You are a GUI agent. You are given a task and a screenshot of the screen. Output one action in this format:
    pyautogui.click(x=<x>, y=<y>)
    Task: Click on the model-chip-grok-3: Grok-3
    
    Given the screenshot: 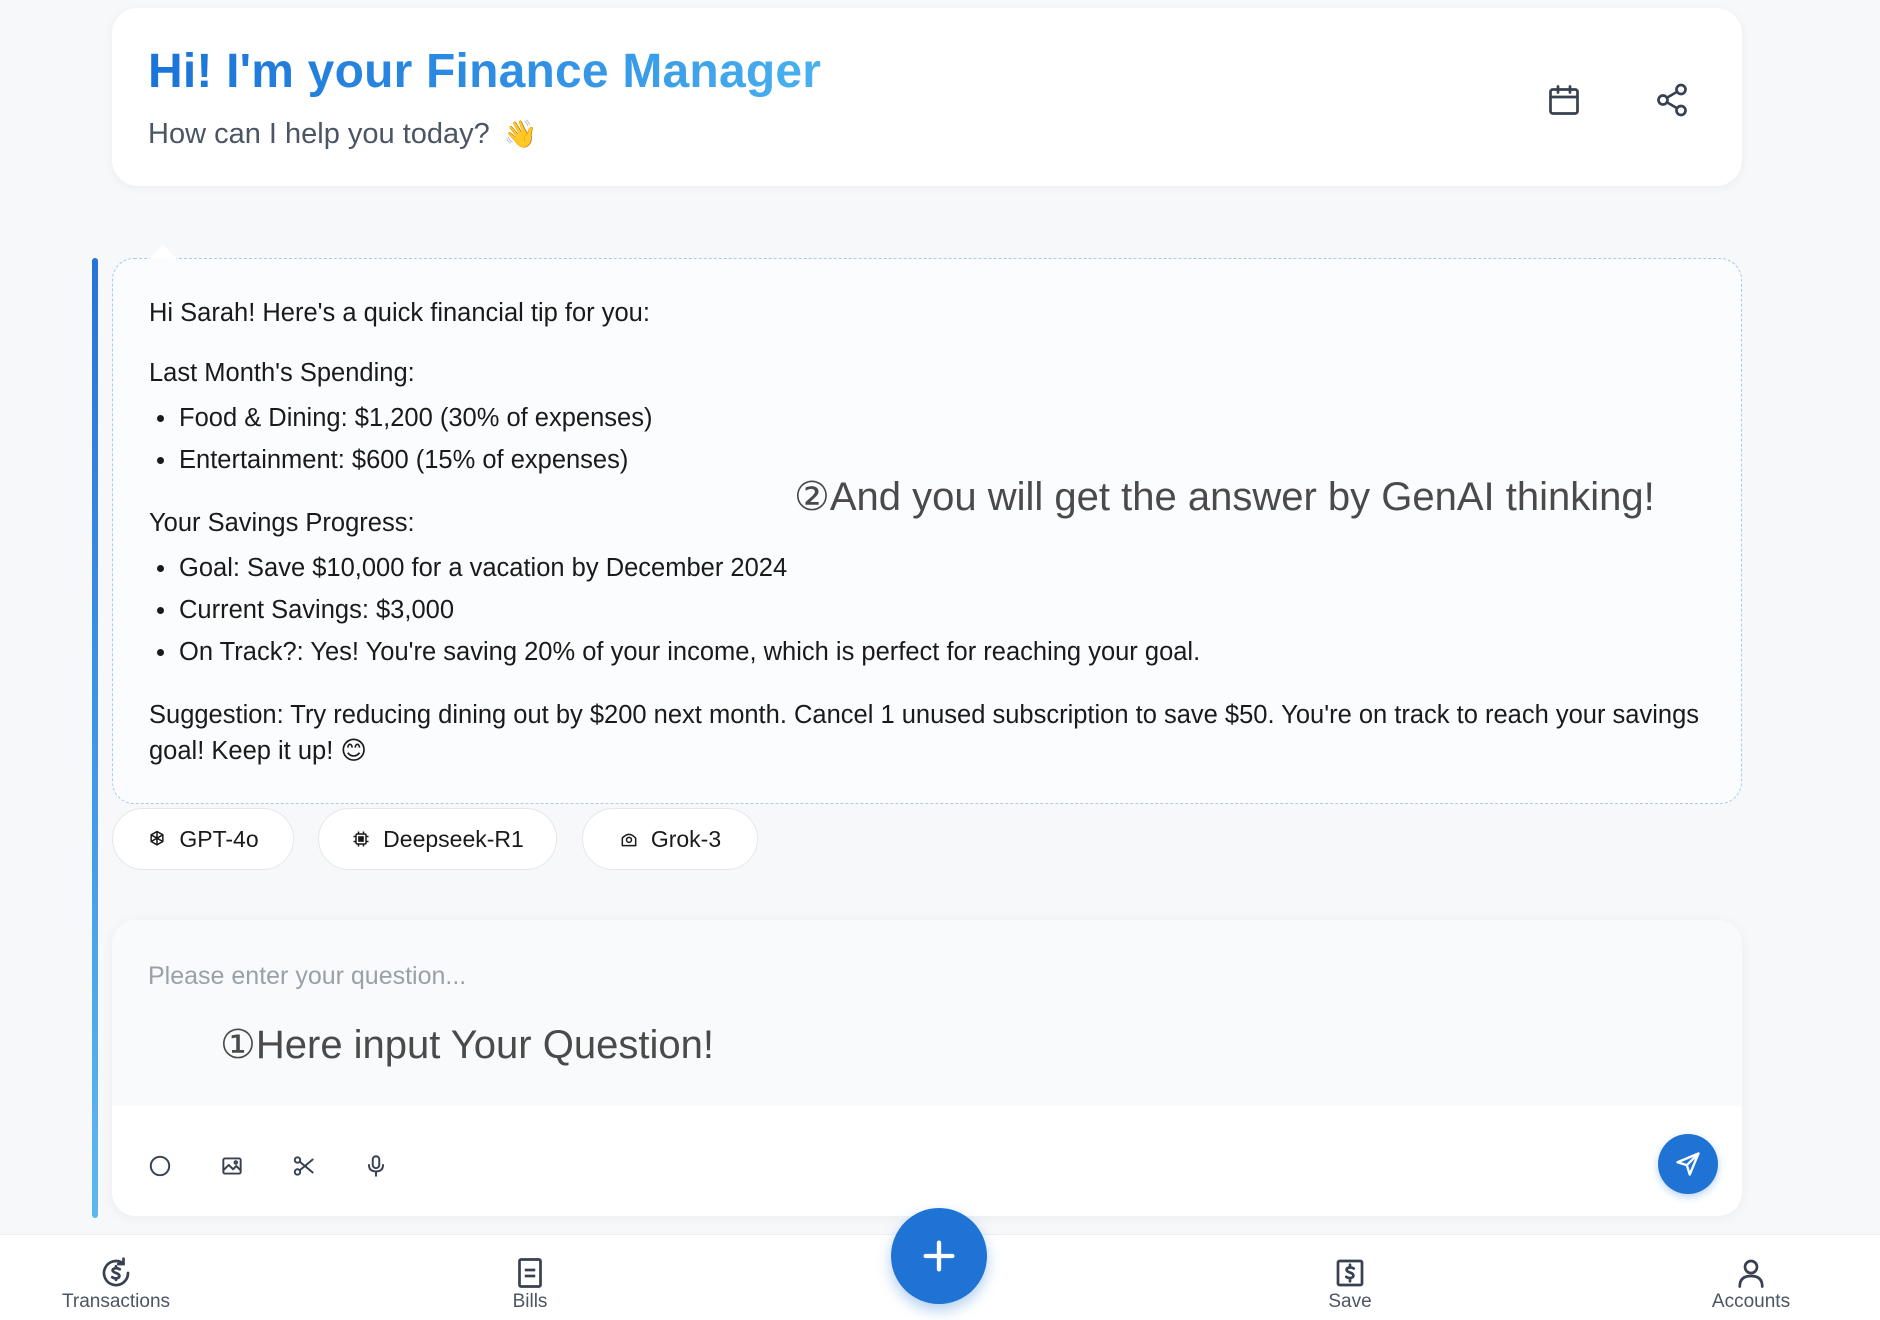 What is the action you would take?
    pyautogui.click(x=670, y=839)
    